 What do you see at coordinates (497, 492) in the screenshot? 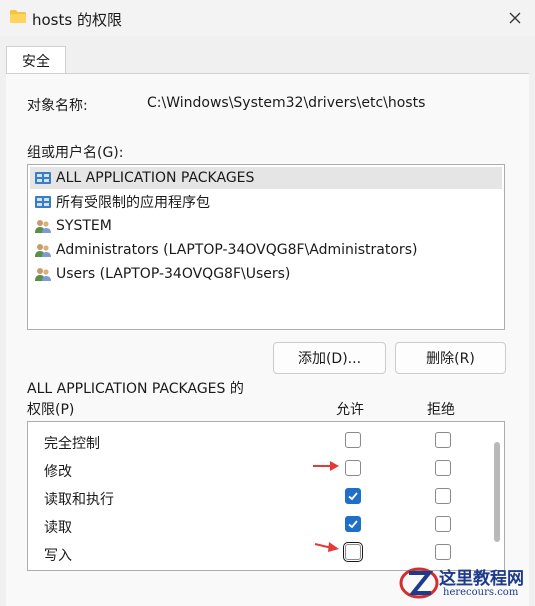
I see `permissions-scrollbar` at bounding box center [497, 492].